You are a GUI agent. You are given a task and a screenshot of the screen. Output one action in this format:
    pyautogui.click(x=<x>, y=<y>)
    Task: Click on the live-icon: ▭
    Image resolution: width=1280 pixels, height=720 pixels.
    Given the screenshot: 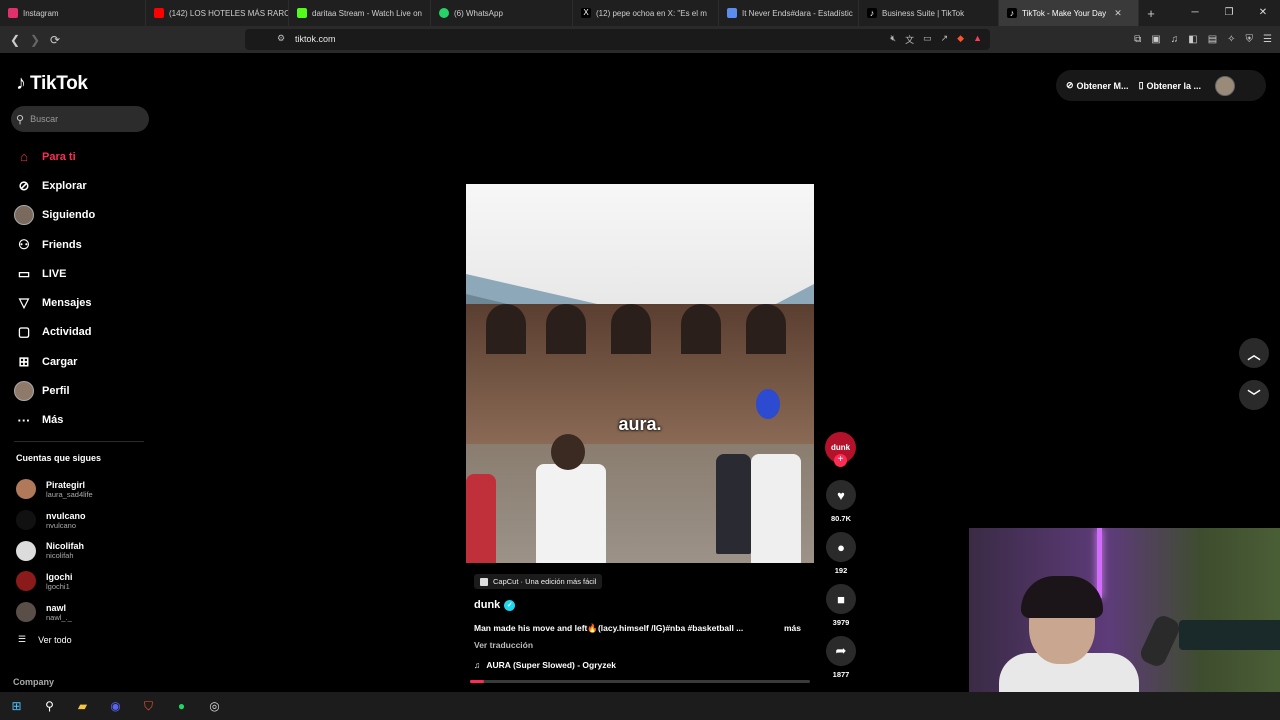 What is the action you would take?
    pyautogui.click(x=24, y=273)
    